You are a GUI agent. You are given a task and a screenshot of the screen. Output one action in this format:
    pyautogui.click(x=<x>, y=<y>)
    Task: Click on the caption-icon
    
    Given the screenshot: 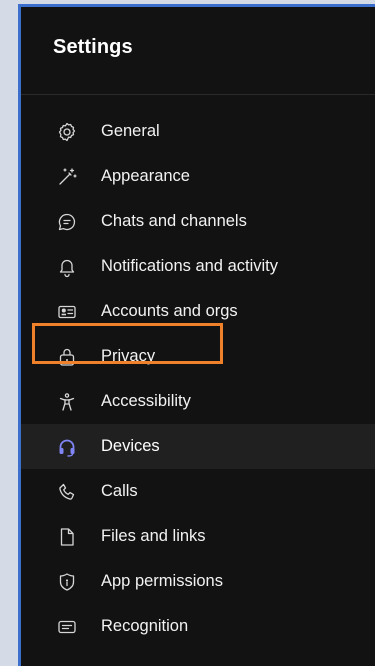 What is the action you would take?
    pyautogui.click(x=67, y=627)
    